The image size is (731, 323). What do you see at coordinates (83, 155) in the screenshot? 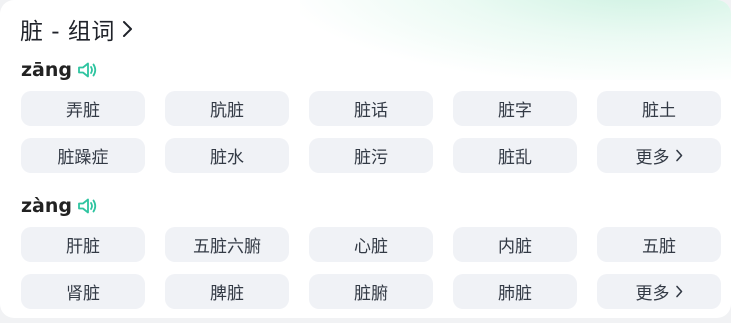
I see `word-chip: 脏躁症` at bounding box center [83, 155].